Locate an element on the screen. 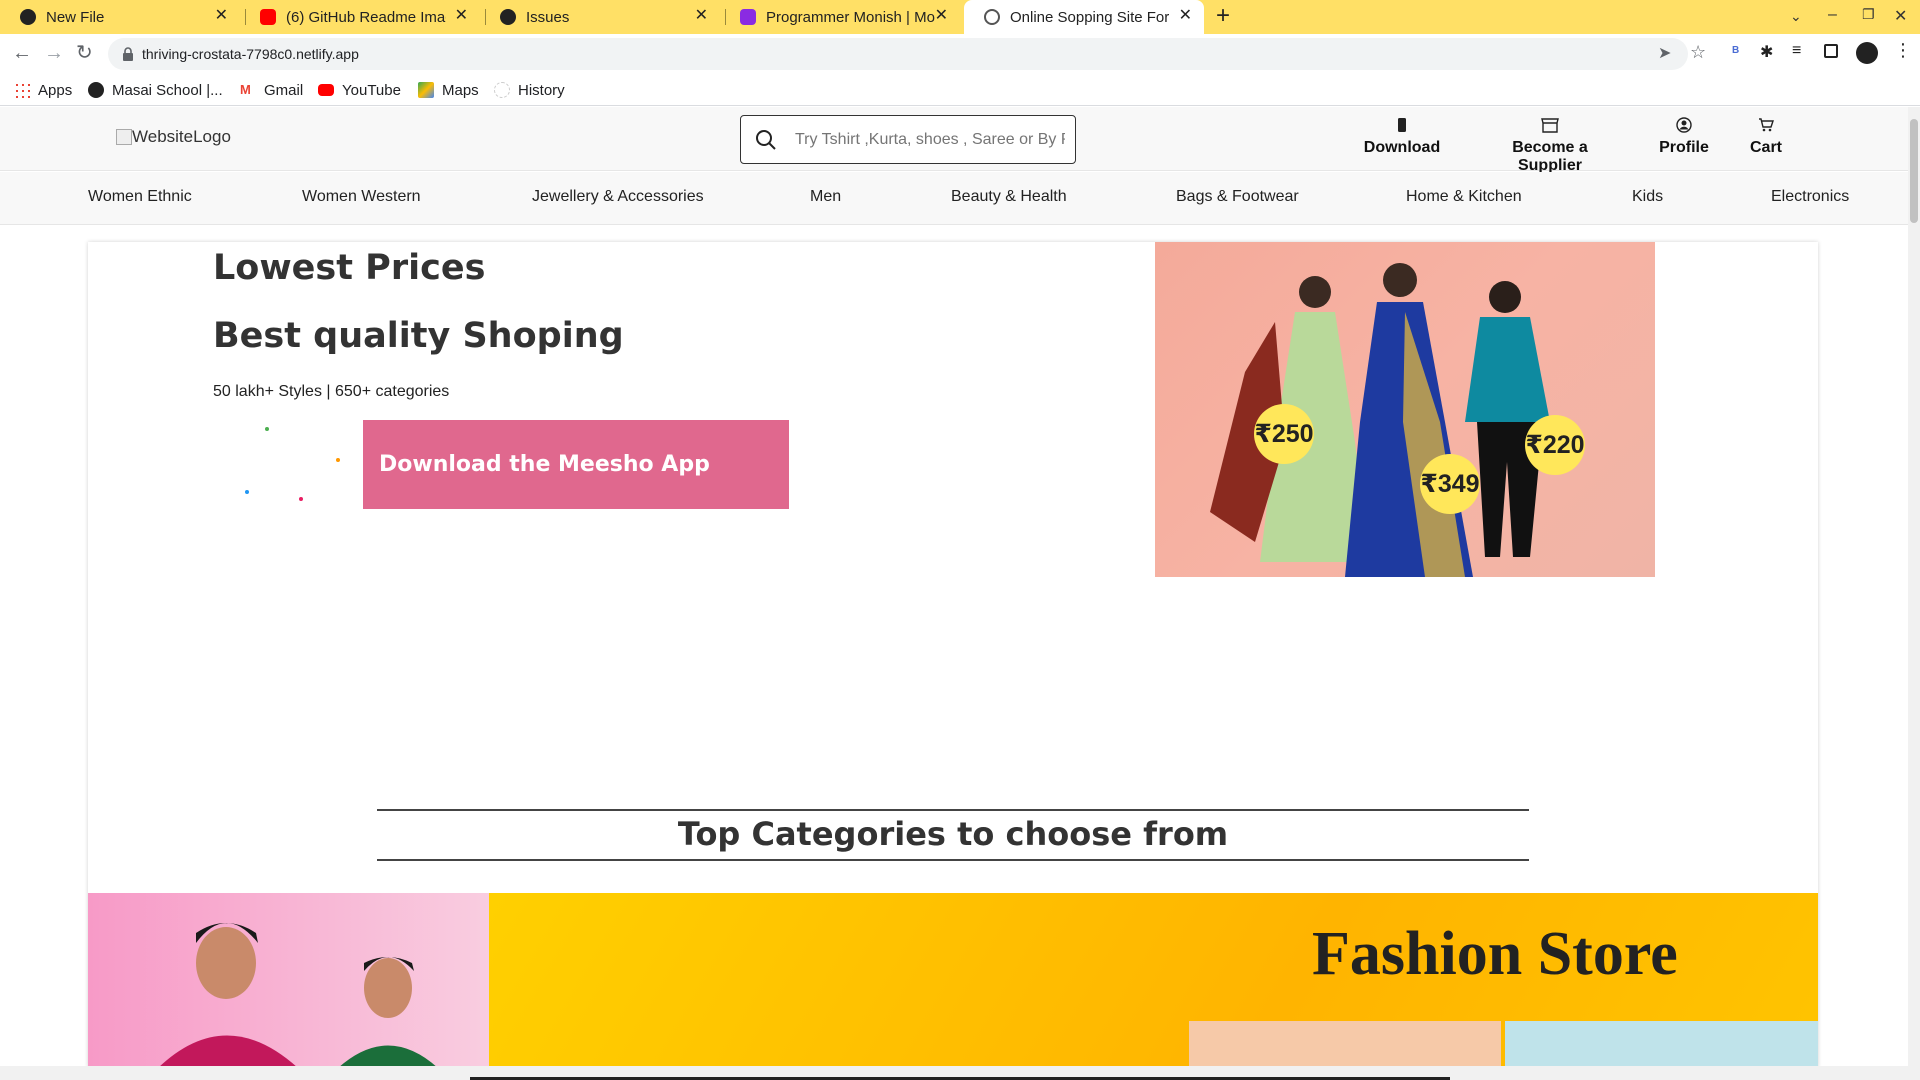 This screenshot has height=1080, width=1920. bookmark-label: YouTube is located at coordinates (371, 90).